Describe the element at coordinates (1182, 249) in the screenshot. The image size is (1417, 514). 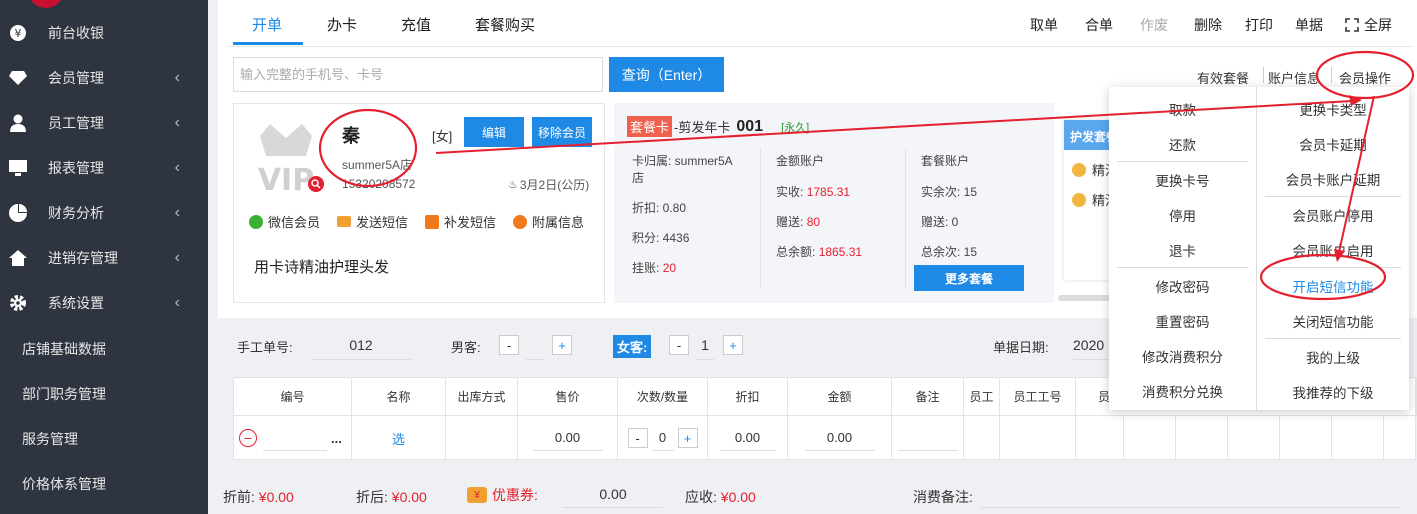
I see `menu-item-refund-card: 退卡` at that location.